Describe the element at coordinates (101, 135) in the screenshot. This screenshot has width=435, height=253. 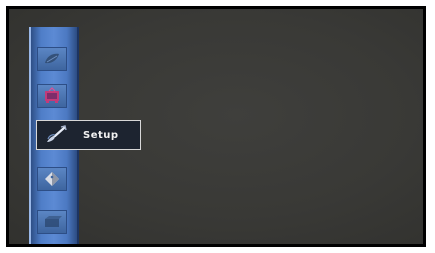
I see `setup-label: Setup` at that location.